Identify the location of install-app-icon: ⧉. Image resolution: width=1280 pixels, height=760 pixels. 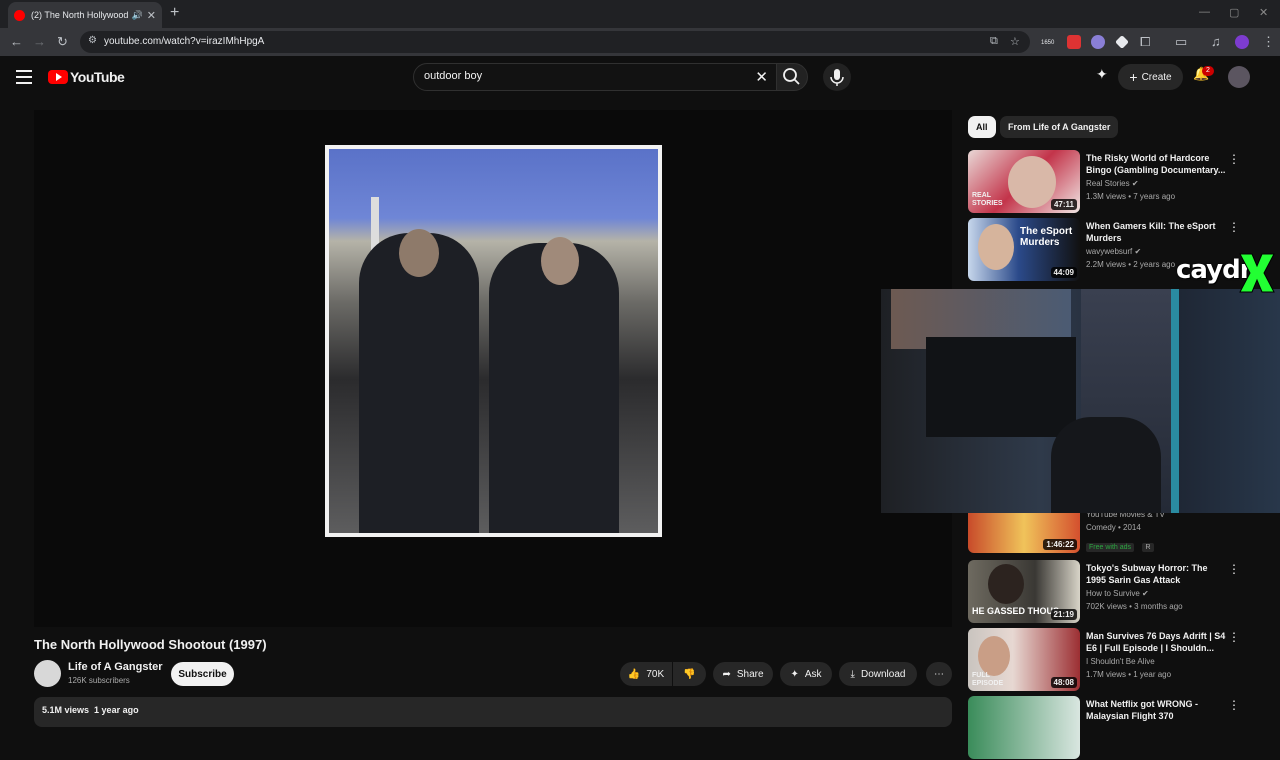
(994, 41).